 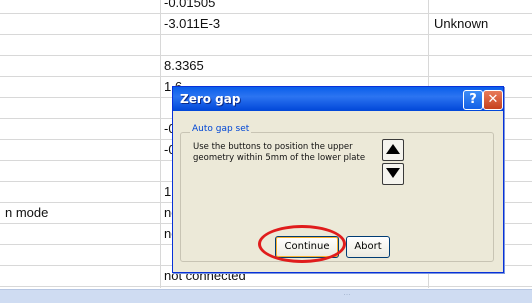 I want to click on dialog-titlebar: Zero gap ? ✕, so click(x=338, y=99).